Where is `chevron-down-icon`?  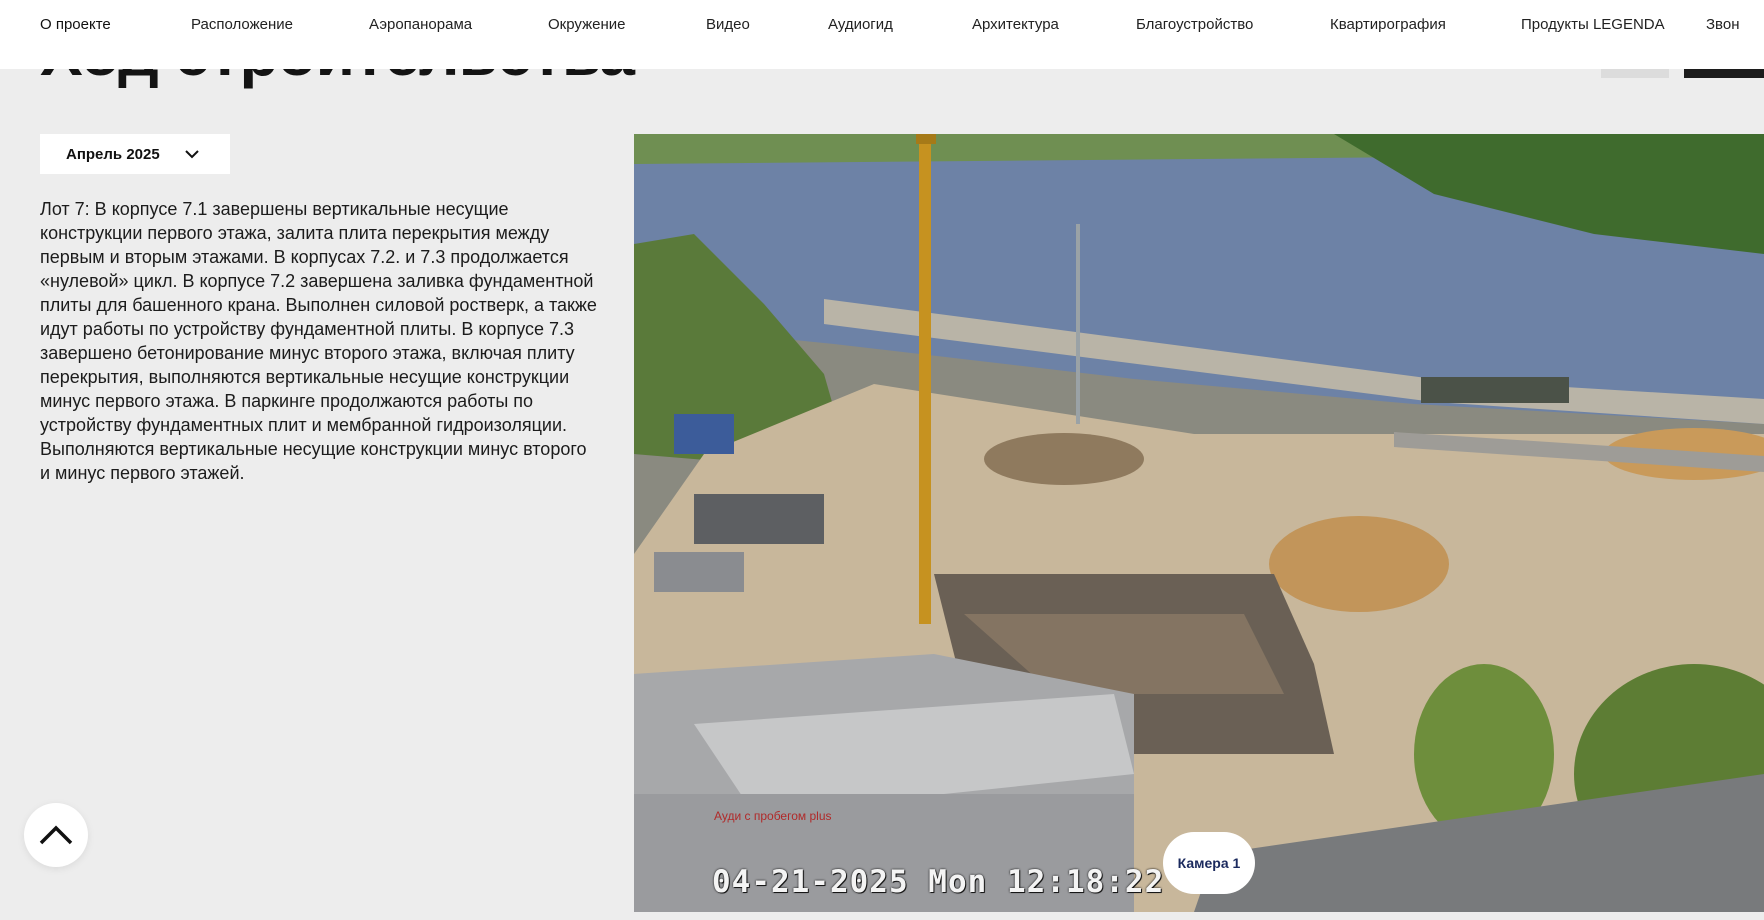 chevron-down-icon is located at coordinates (192, 154).